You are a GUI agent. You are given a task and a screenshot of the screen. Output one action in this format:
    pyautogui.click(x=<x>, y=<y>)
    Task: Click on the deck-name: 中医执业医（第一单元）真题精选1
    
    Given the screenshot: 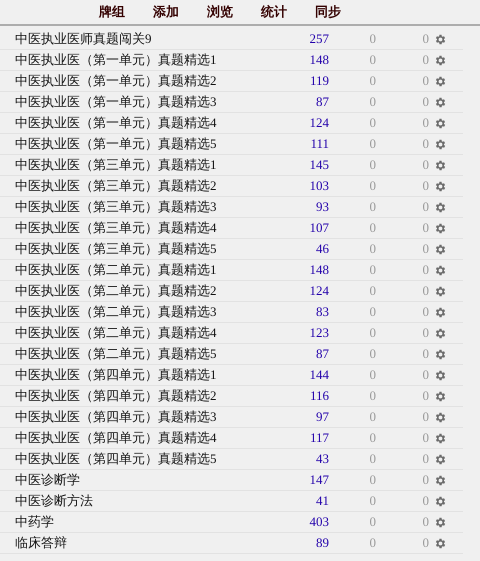 What is the action you would take?
    pyautogui.click(x=152, y=60)
    